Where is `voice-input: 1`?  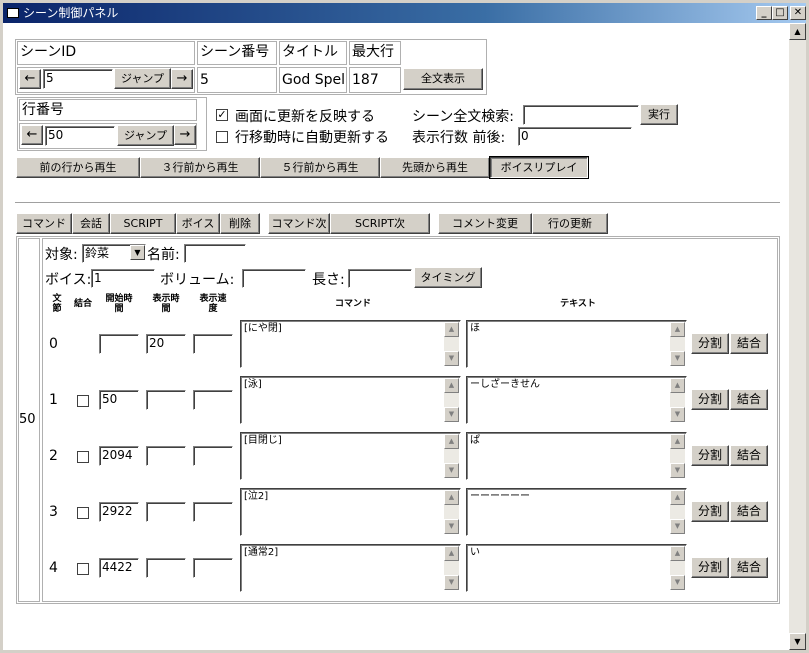
voice-input: 1 is located at coordinates (123, 278).